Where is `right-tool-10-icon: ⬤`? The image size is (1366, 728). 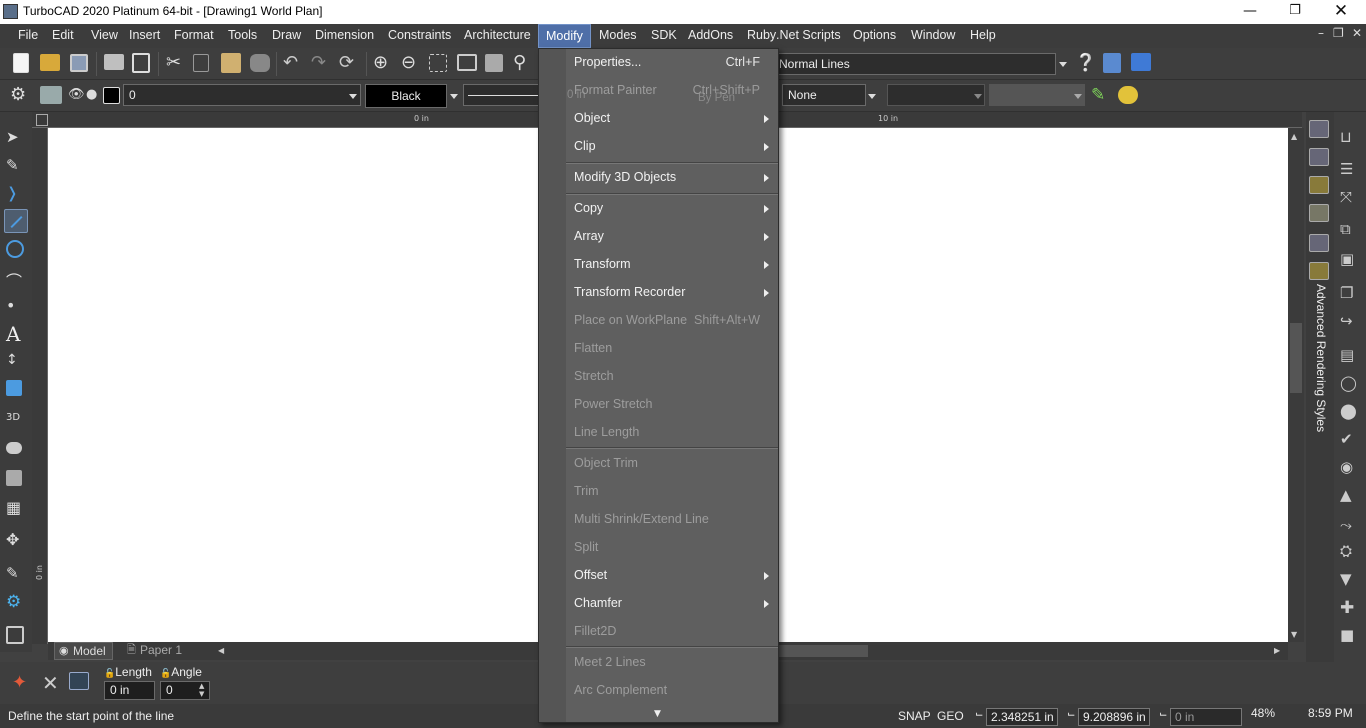
right-tool-10-icon: ⬤ is located at coordinates (1351, 413).